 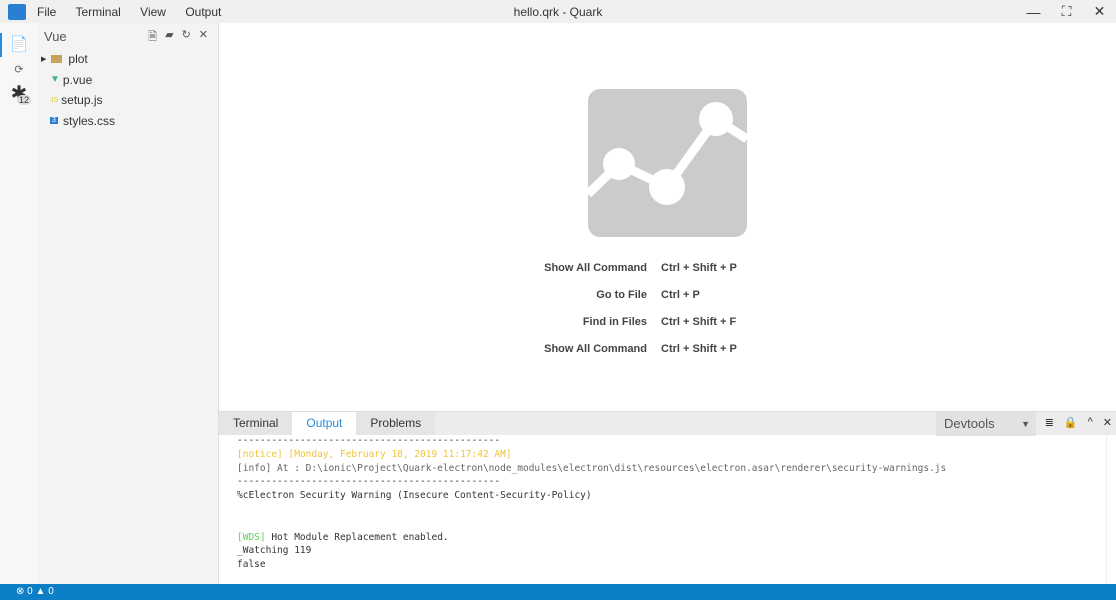 I want to click on tree-label: plot, so click(x=78, y=59).